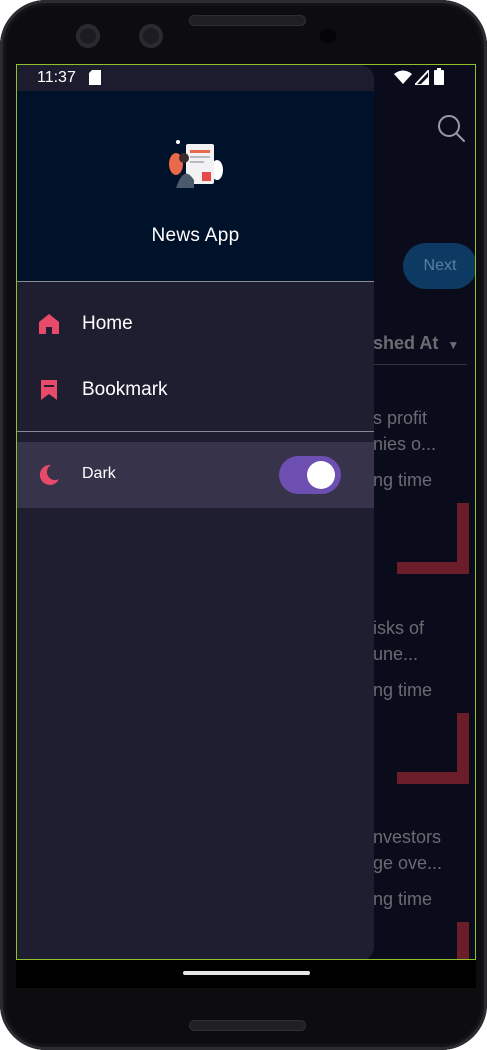 This screenshot has height=1050, width=487. What do you see at coordinates (195, 475) in the screenshot?
I see `dark-mode-row: Dark` at bounding box center [195, 475].